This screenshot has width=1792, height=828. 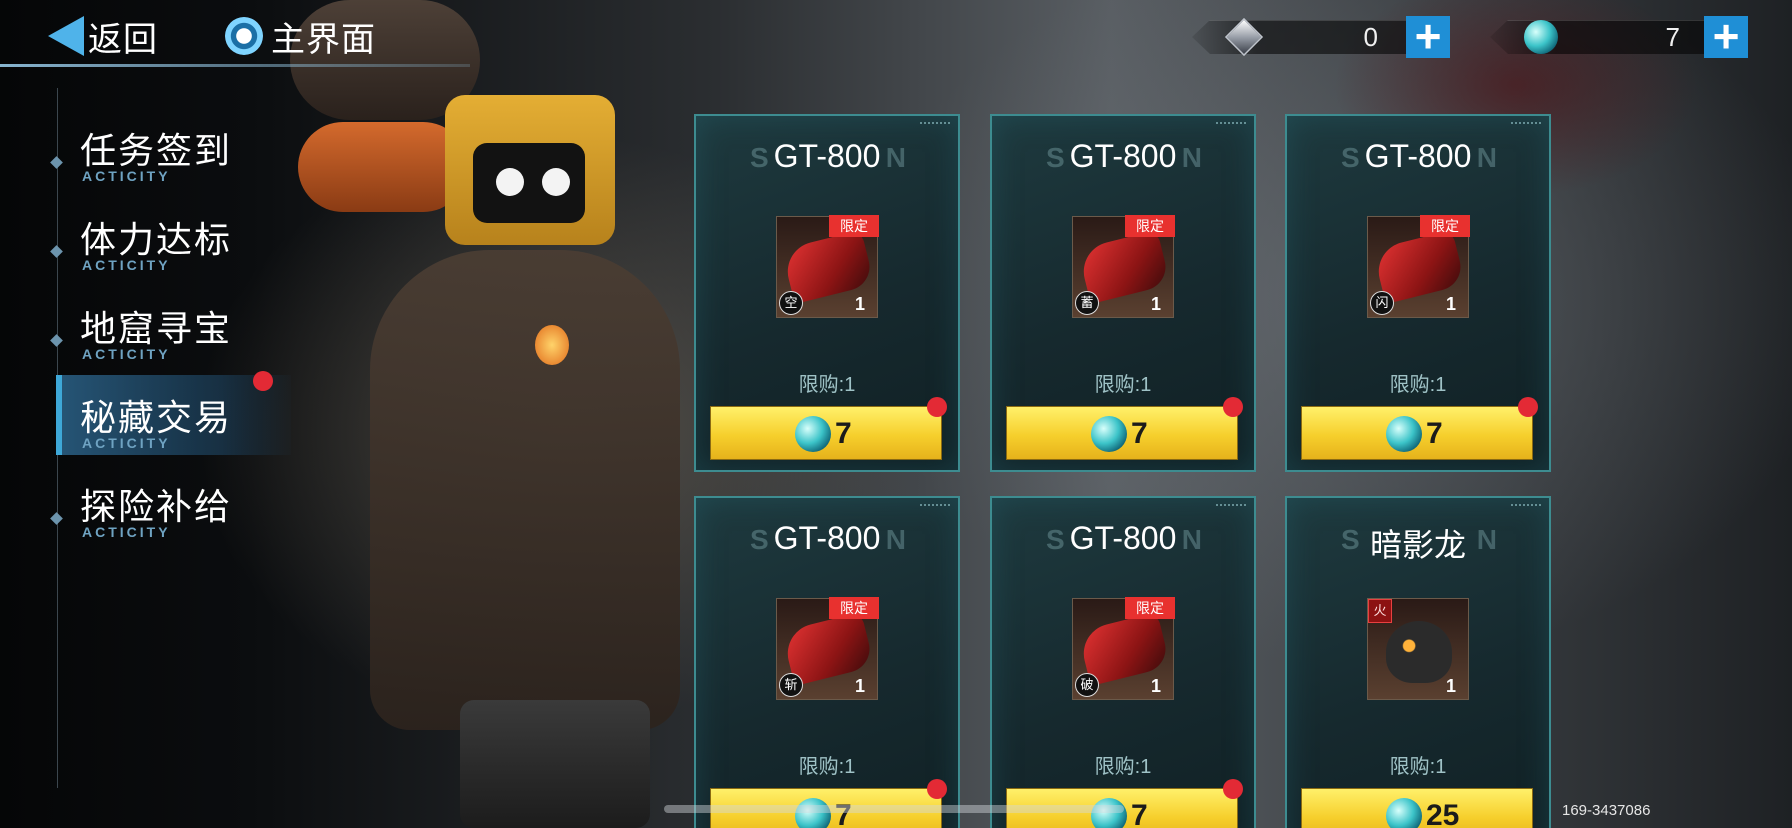 I want to click on home-indicator-bar, so click(x=894, y=809).